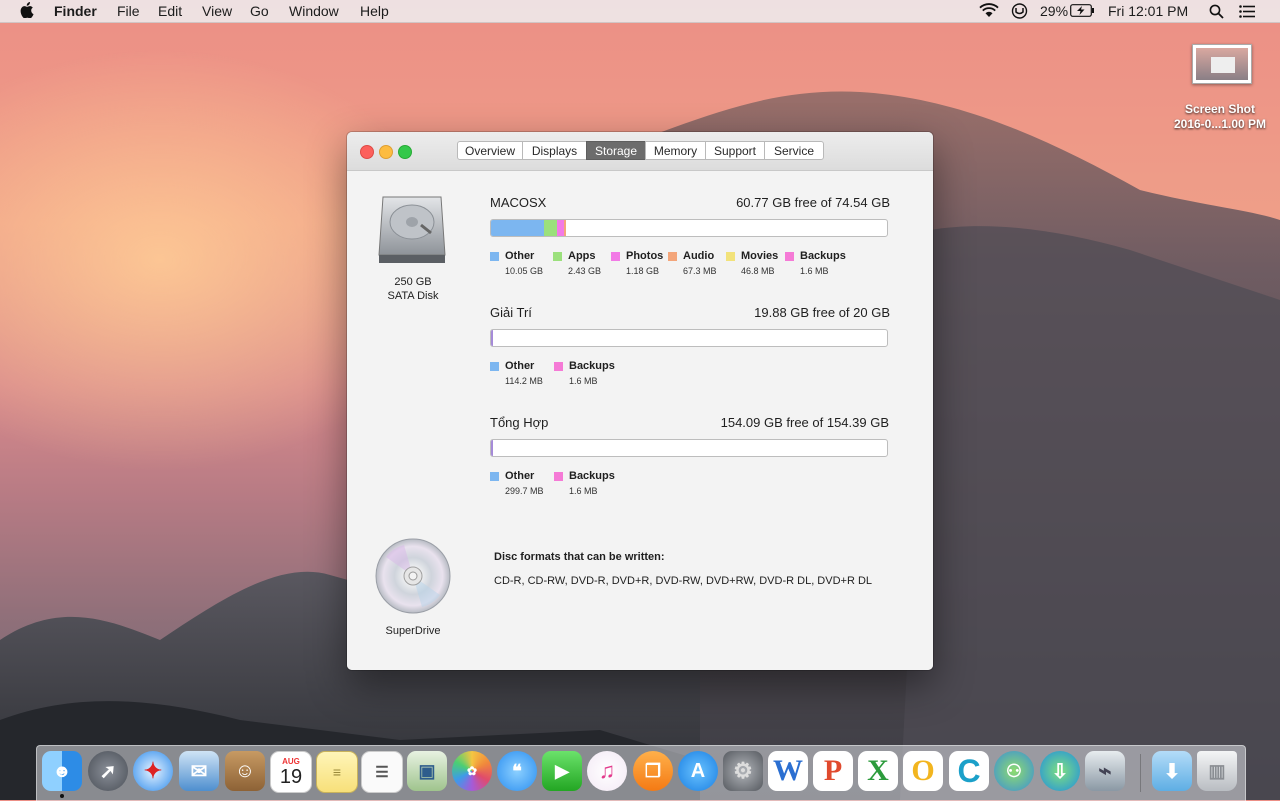  Describe the element at coordinates (579, 557) in the screenshot. I see `disc-formats-heading: Disc formats that can be written:` at that location.